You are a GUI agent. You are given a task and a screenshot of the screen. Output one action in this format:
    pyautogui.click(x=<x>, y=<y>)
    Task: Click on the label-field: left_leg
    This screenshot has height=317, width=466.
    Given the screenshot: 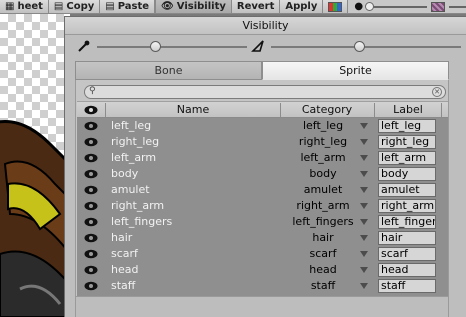 What is the action you would take?
    pyautogui.click(x=407, y=126)
    